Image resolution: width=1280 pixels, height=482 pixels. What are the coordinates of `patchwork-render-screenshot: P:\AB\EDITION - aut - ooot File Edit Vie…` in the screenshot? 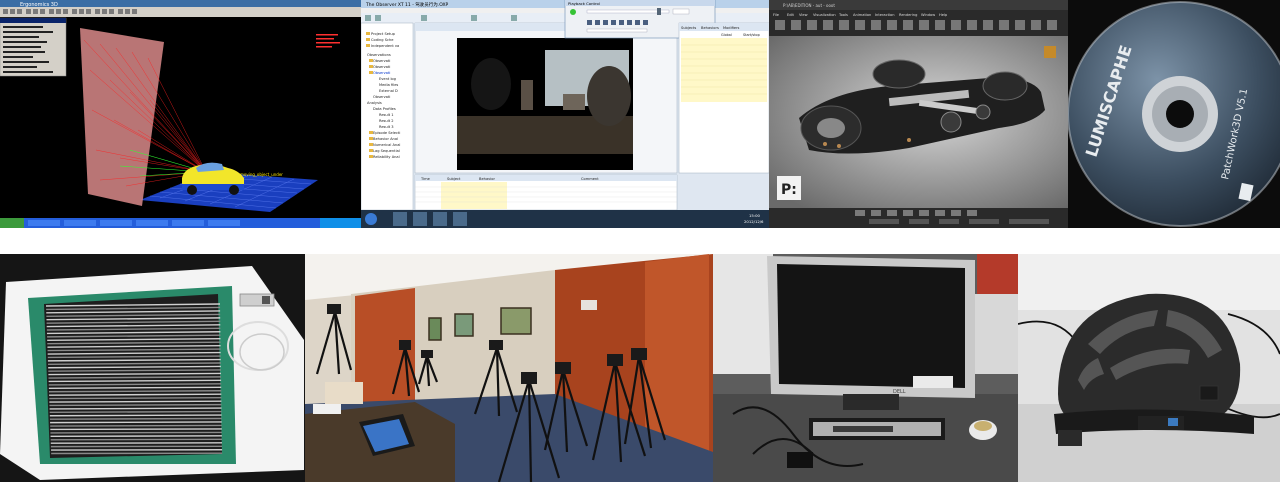 It's located at (918, 114).